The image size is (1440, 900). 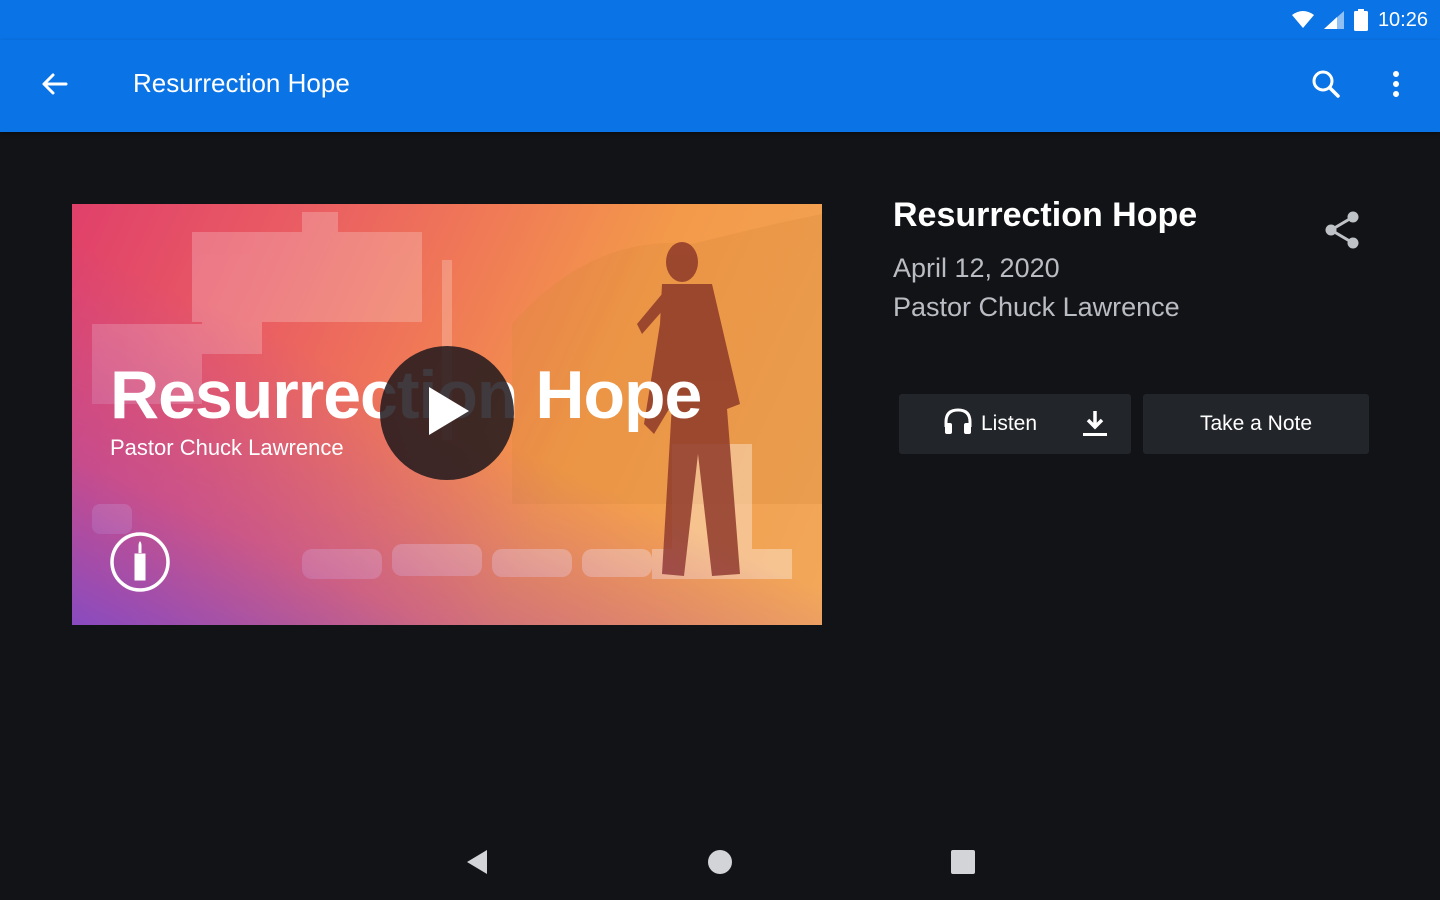 What do you see at coordinates (1009, 423) in the screenshot?
I see `listen-label: Listen` at bounding box center [1009, 423].